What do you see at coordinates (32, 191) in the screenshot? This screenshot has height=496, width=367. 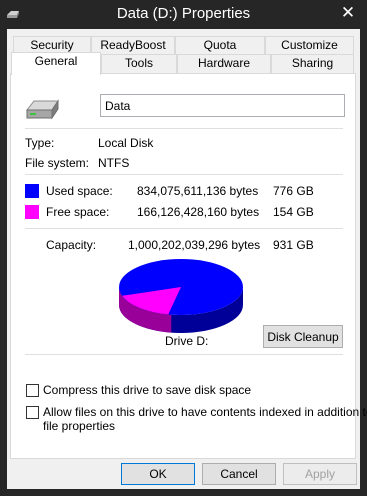 I see `used-space-swatch` at bounding box center [32, 191].